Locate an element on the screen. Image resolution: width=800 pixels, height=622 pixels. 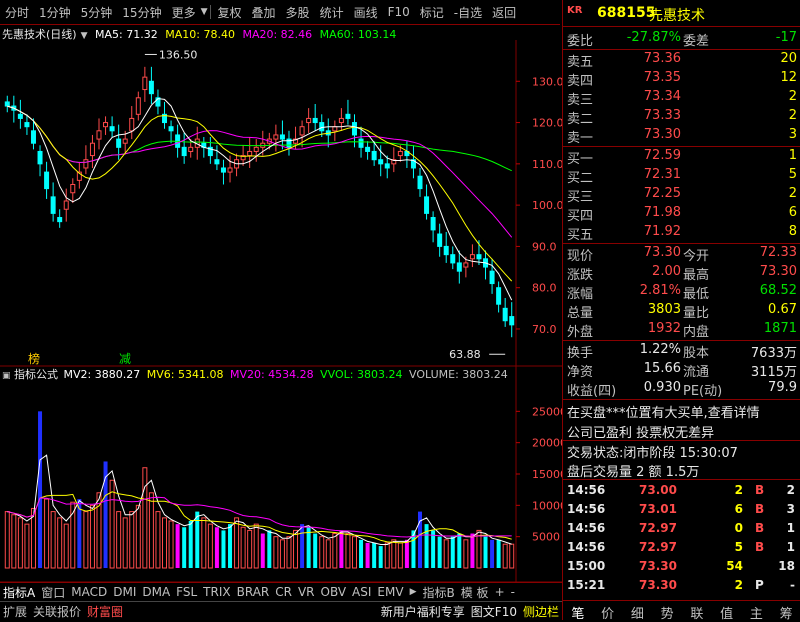
tab-price: 价 is located at coordinates (608, 611).